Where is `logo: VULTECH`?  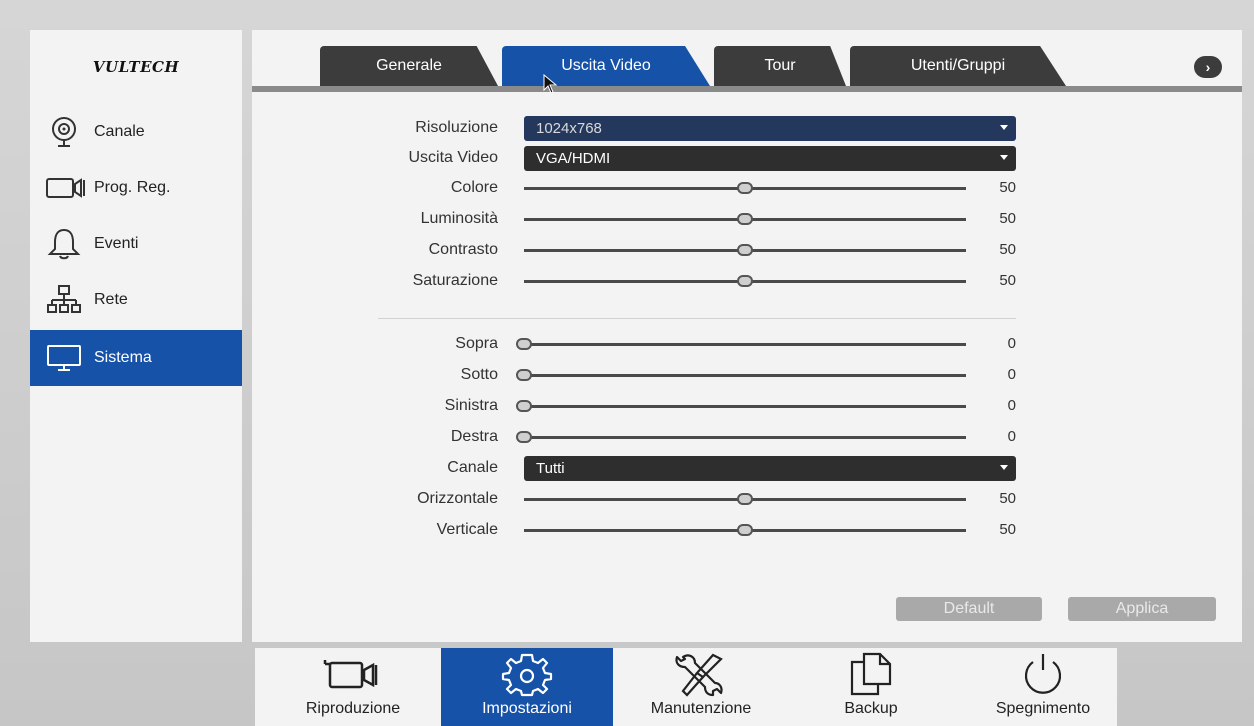
logo: VULTECH is located at coordinates (136, 67).